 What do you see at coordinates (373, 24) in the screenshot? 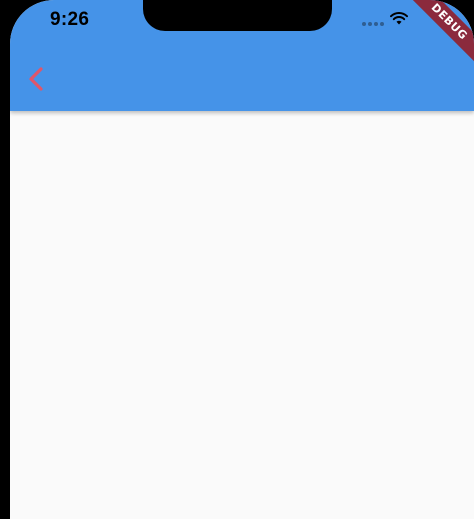
I see `signal-dots-icon` at bounding box center [373, 24].